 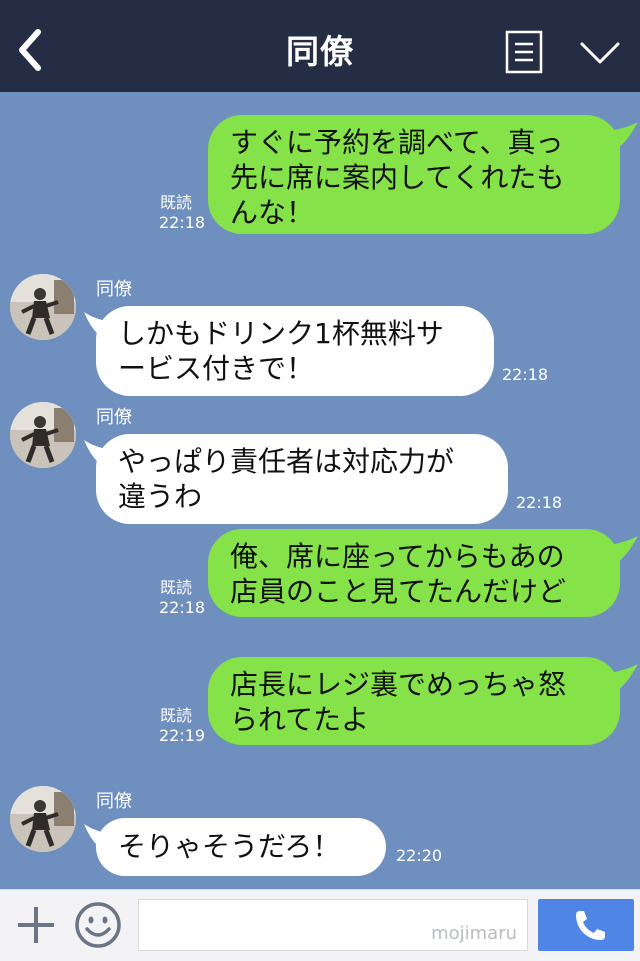 What do you see at coordinates (397, 177) in the screenshot?
I see `message-line: 先に席に案内してくれたも` at bounding box center [397, 177].